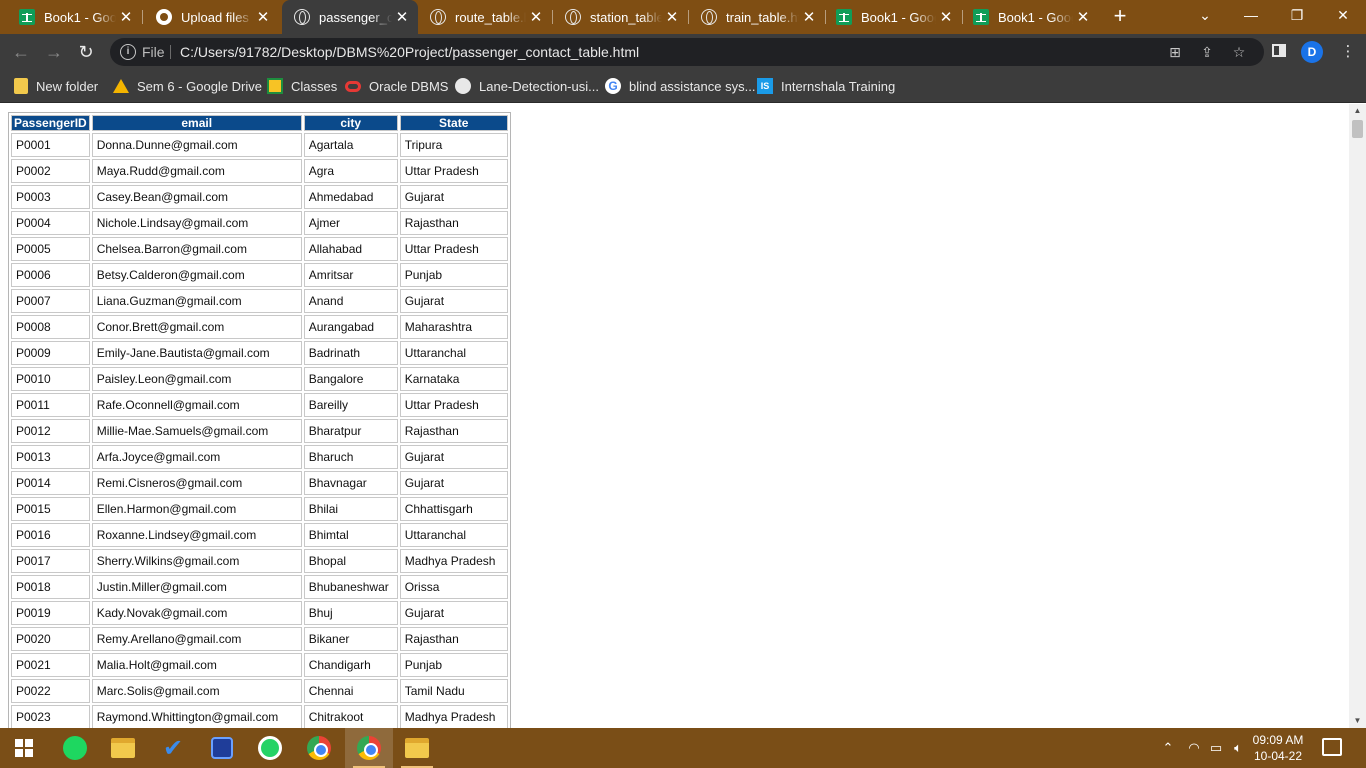 The height and width of the screenshot is (768, 1366). What do you see at coordinates (1357, 129) in the screenshot?
I see `scroll-thumb` at bounding box center [1357, 129].